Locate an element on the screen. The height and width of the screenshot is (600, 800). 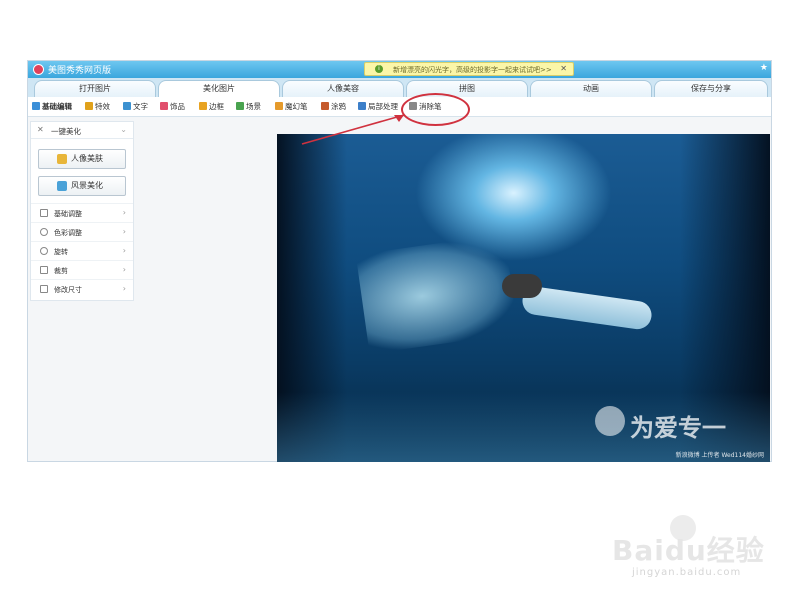
landscape-icon is located at coordinates (62, 186).